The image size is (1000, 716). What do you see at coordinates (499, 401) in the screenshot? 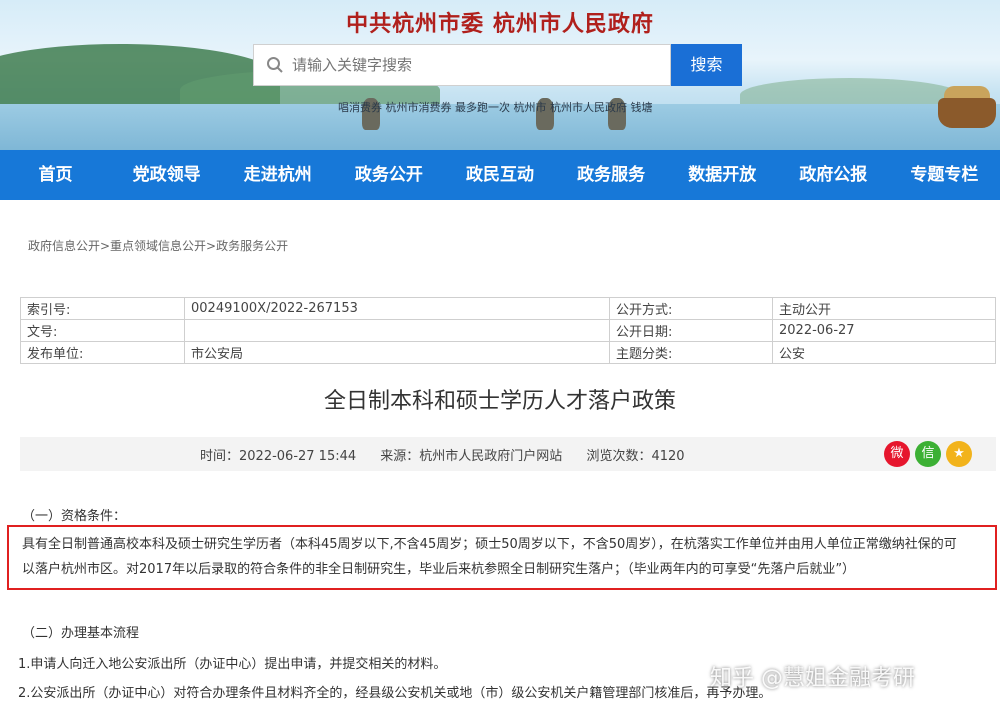
I see `page-title: 全日制本科和硕士学历人才落户政策` at bounding box center [499, 401].